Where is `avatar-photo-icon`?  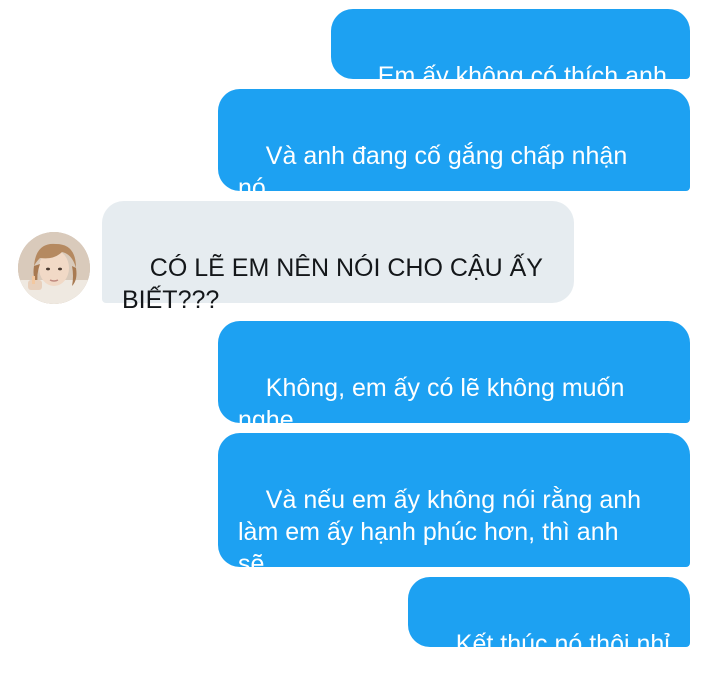 avatar-photo-icon is located at coordinates (54, 268).